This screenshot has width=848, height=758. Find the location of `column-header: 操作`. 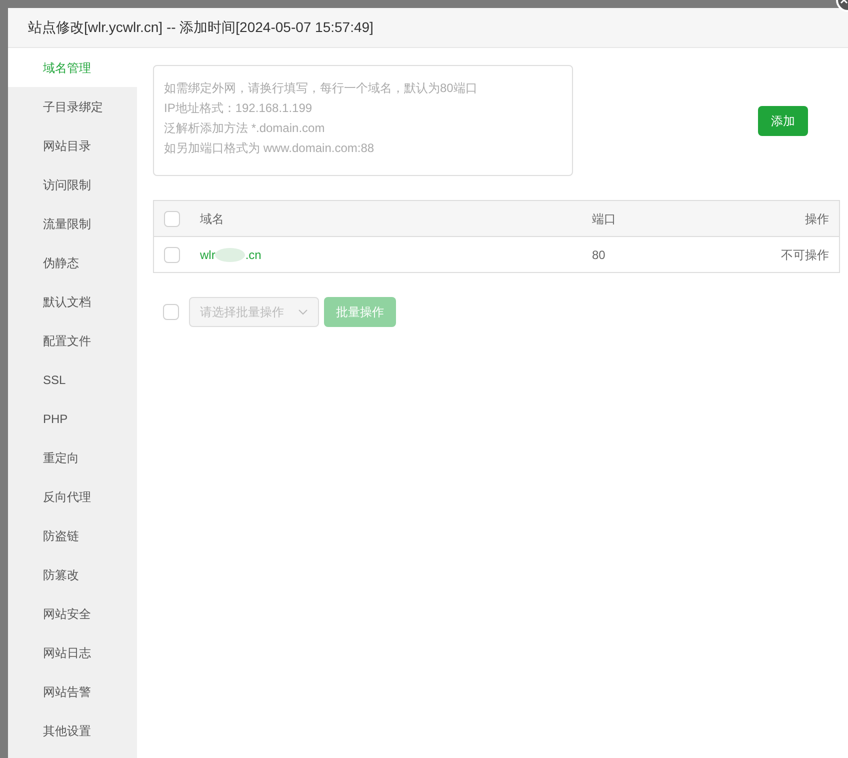

column-header: 操作 is located at coordinates (816, 219).